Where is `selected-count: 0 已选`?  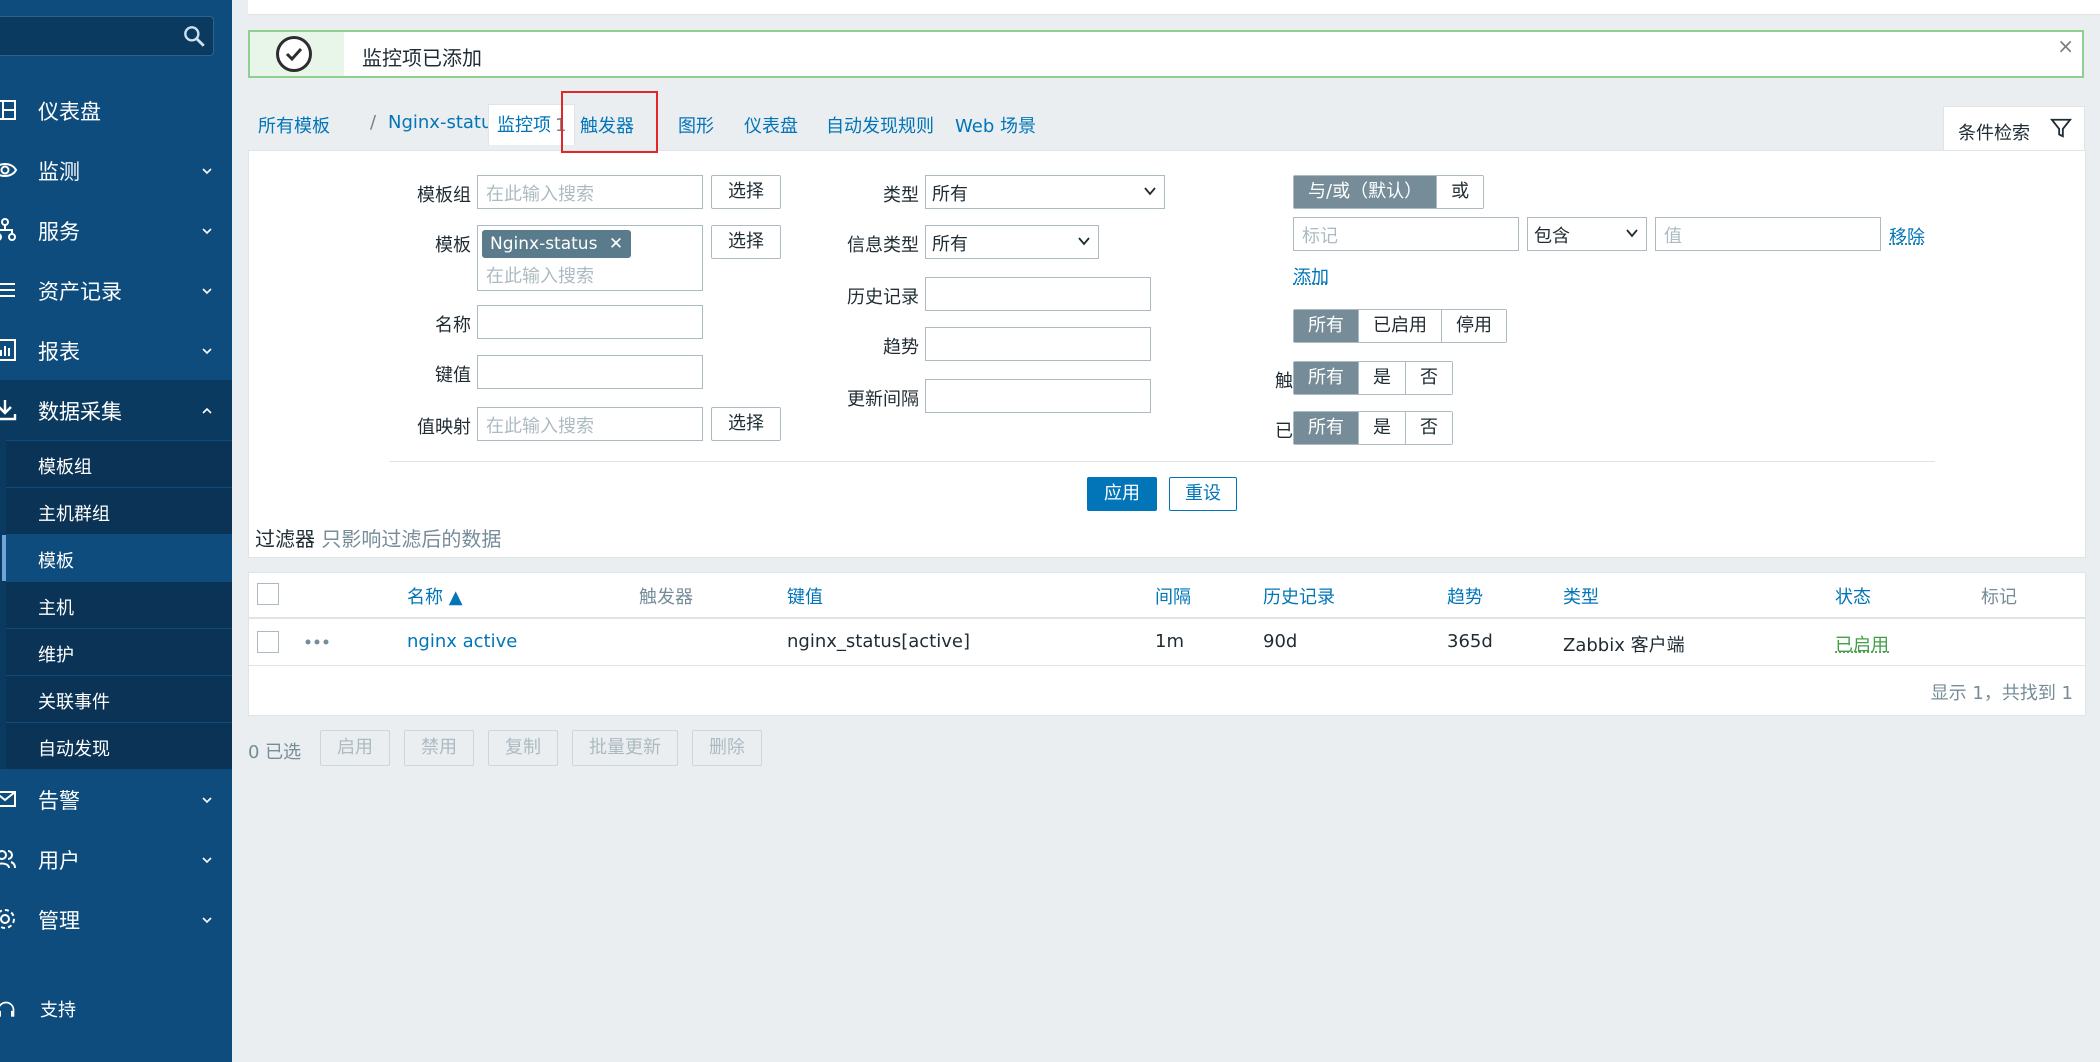
selected-count: 0 已选 is located at coordinates (275, 752).